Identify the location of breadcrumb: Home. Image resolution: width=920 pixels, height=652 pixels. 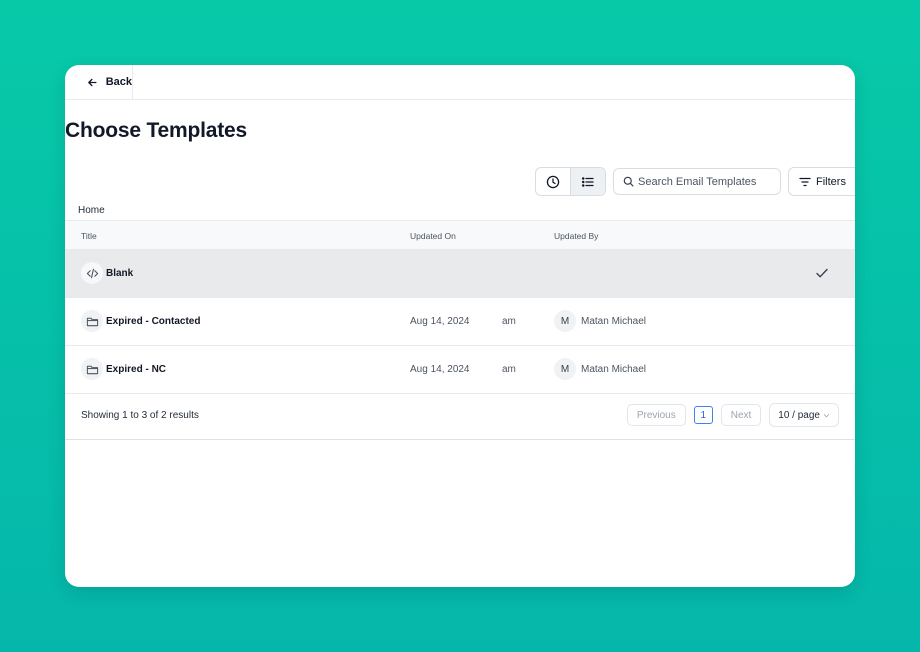
(91, 210).